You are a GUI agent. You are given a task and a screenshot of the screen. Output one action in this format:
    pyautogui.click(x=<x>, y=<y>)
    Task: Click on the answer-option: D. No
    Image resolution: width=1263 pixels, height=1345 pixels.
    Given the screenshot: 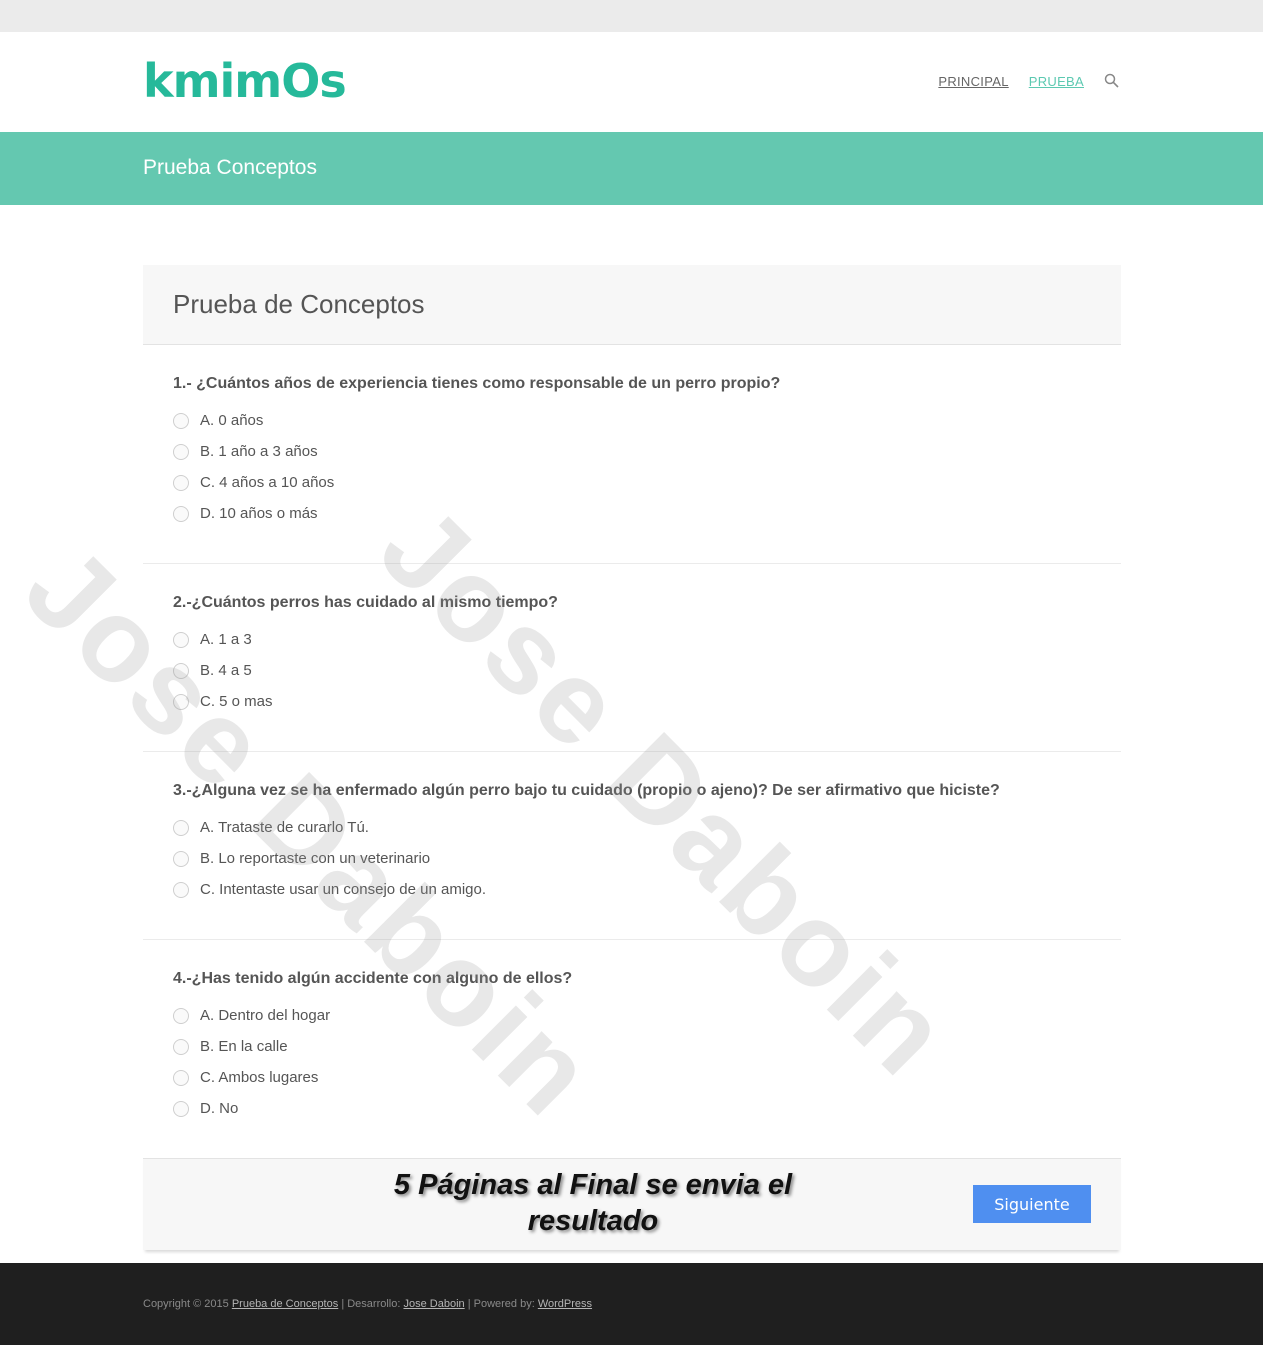 What is the action you would take?
    pyautogui.click(x=632, y=1108)
    